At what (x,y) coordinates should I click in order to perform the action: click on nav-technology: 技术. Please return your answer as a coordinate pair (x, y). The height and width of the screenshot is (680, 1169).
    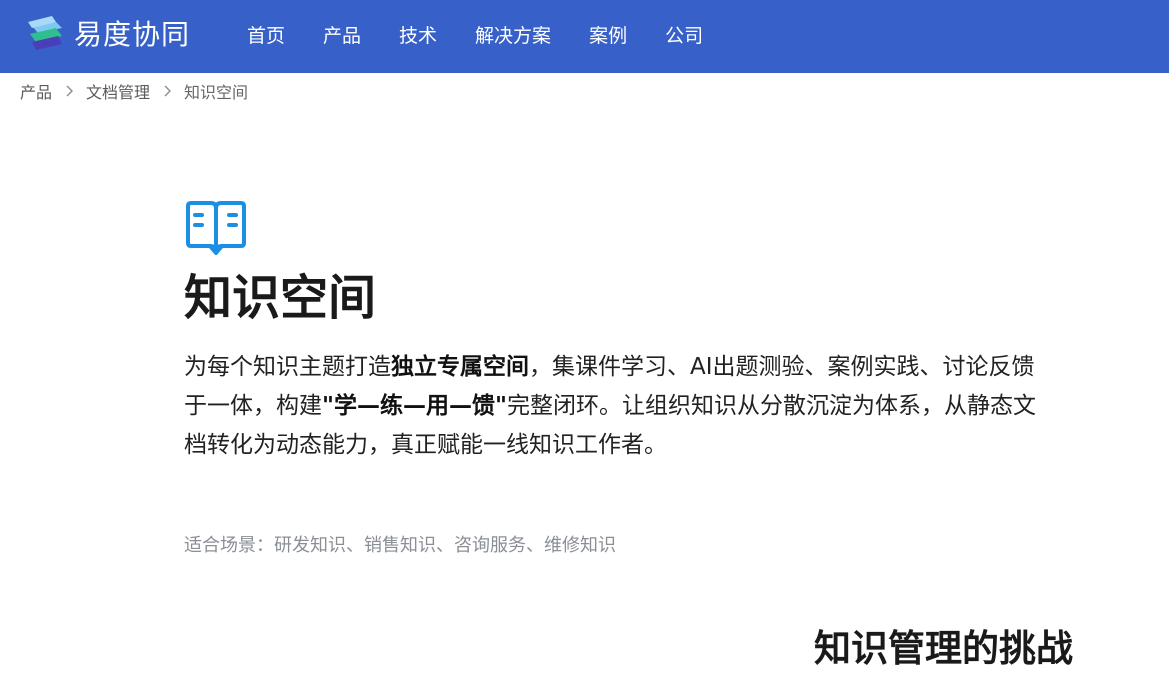
    Looking at the image, I should click on (418, 34).